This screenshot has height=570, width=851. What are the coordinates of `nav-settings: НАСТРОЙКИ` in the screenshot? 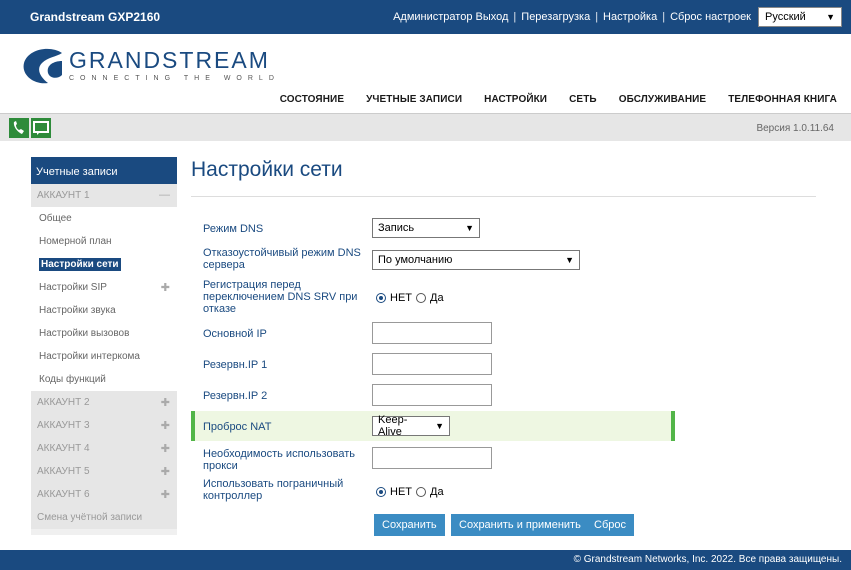 It's located at (515, 99).